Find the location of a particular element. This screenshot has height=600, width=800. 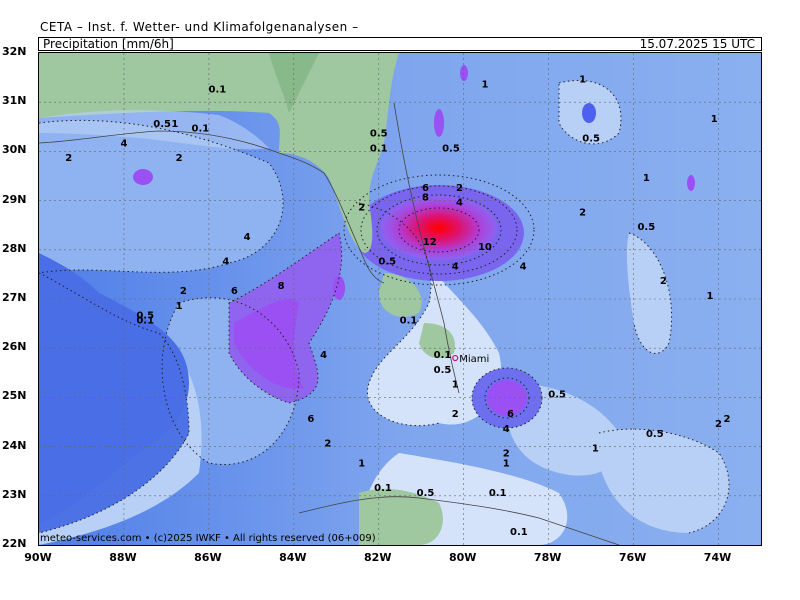

lat-label: 25N is located at coordinates (14, 396).